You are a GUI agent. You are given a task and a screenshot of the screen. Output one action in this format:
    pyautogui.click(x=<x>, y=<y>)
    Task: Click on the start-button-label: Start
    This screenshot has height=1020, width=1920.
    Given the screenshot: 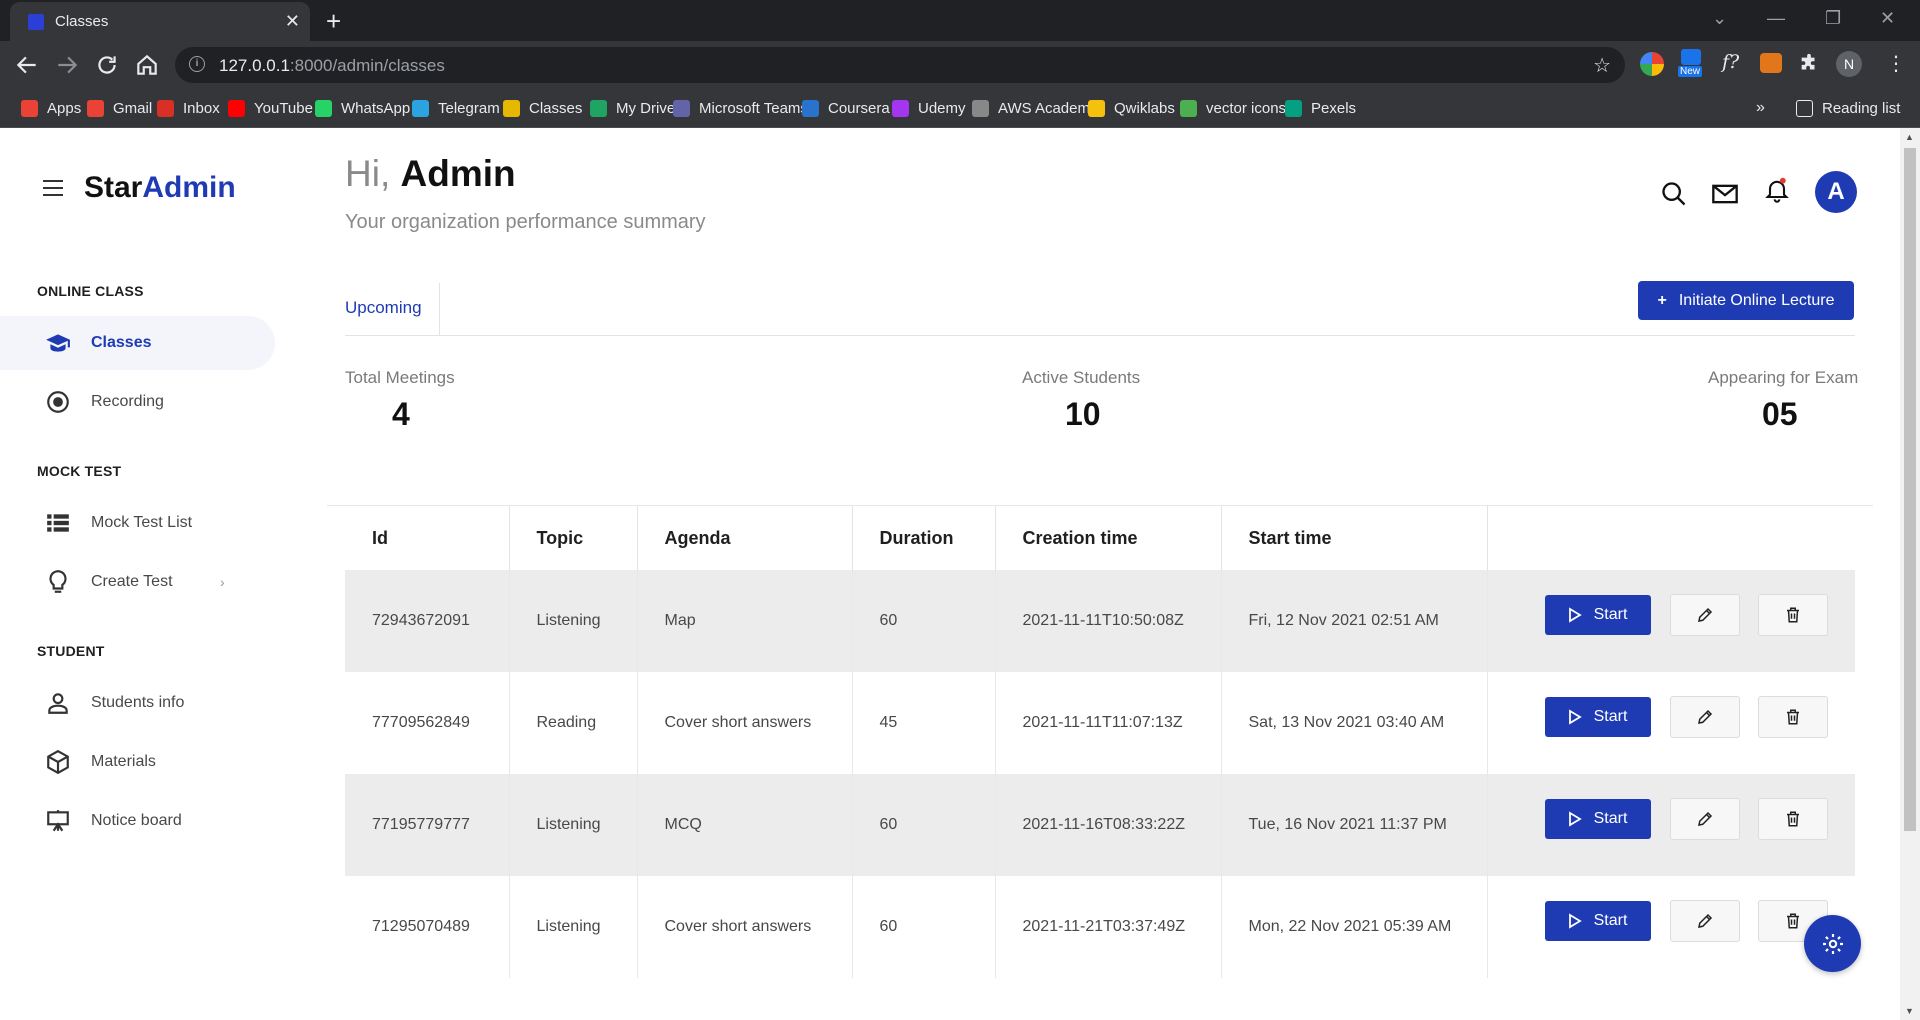 What is the action you would take?
    pyautogui.click(x=1610, y=818)
    